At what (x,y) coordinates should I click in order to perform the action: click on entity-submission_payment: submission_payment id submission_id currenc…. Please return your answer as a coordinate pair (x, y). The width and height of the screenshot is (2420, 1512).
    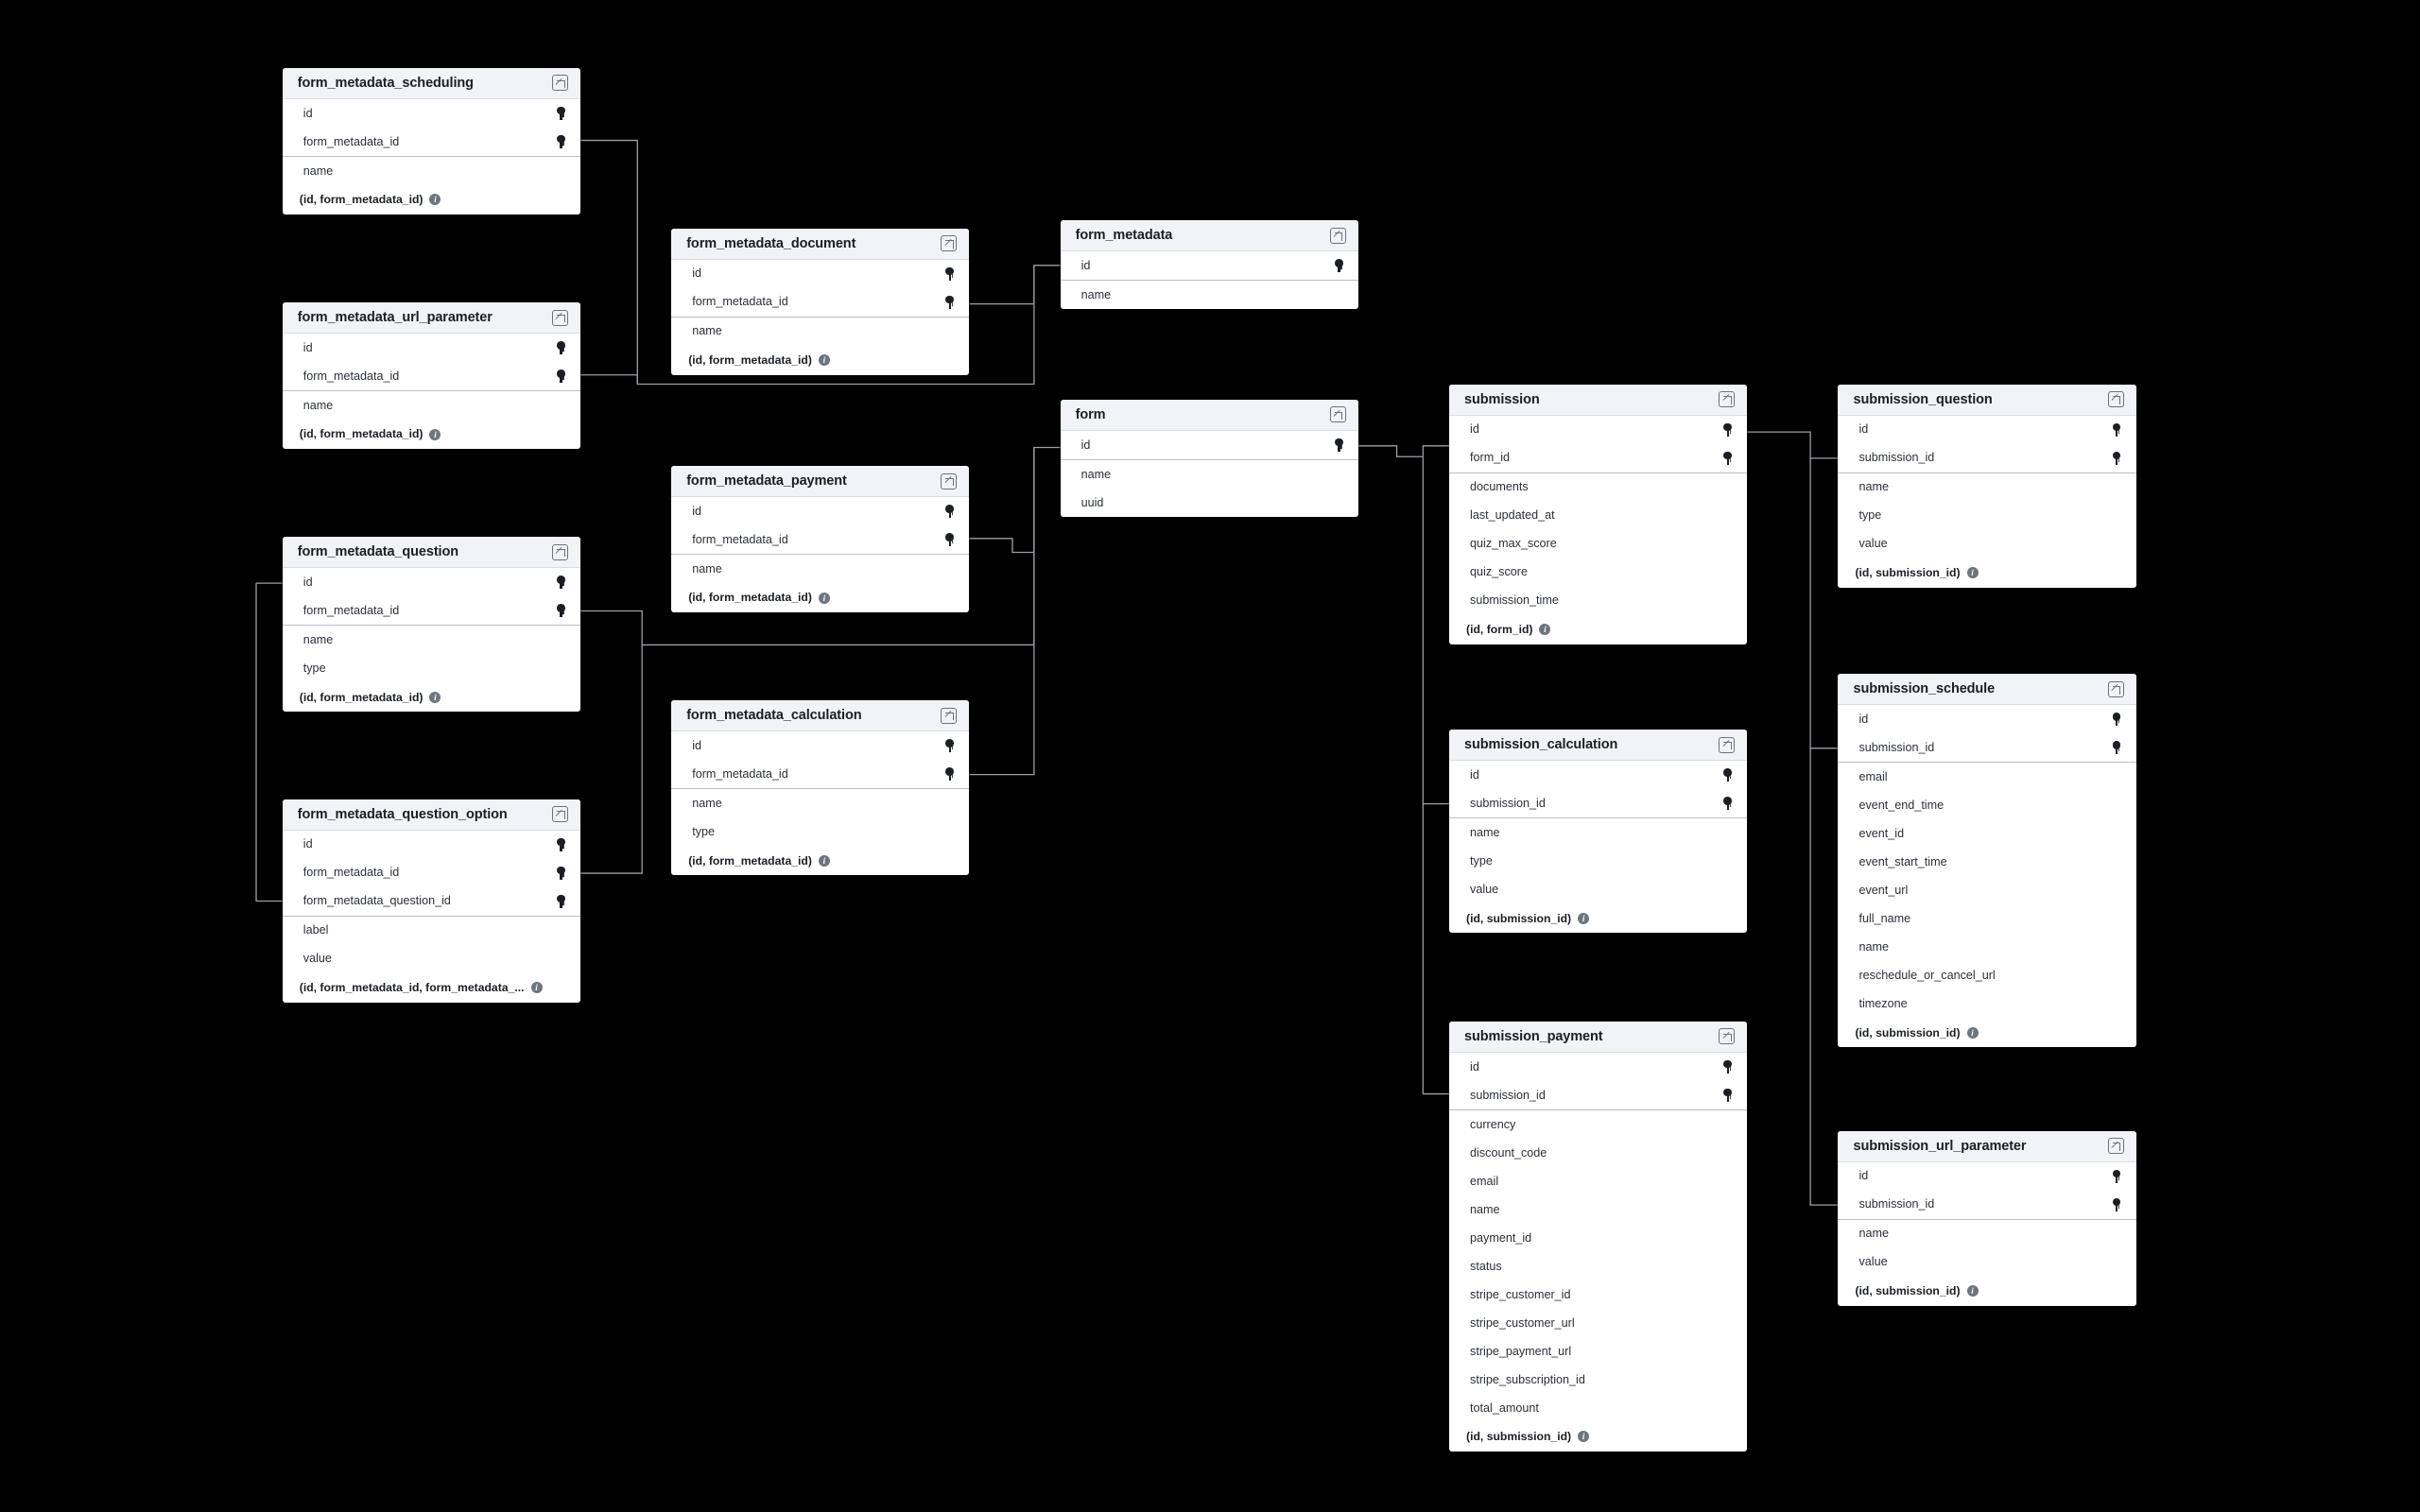
    Looking at the image, I should click on (1598, 1236).